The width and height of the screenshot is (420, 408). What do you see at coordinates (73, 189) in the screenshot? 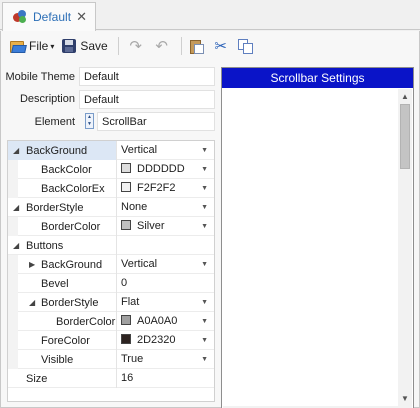
I see `property-name: BackColorEx` at bounding box center [73, 189].